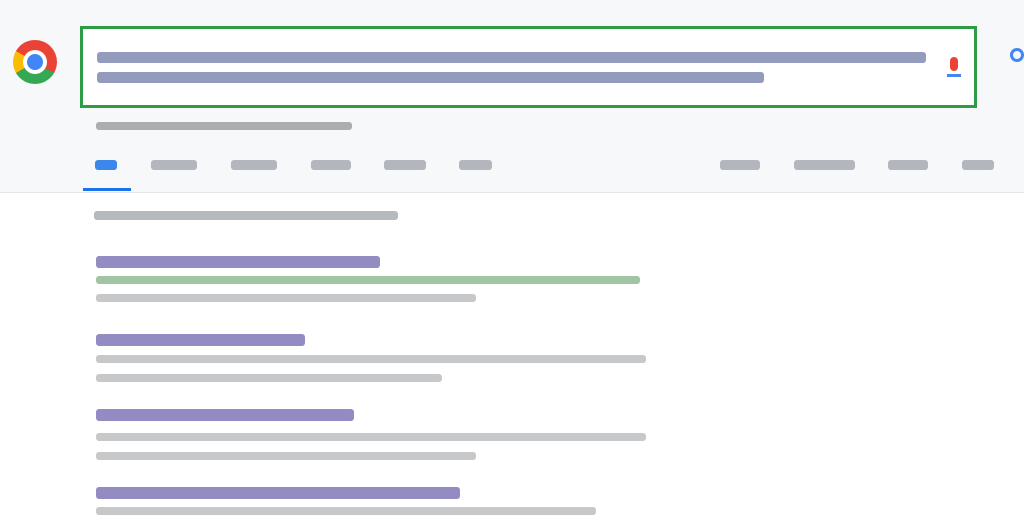  Describe the element at coordinates (106, 165) in the screenshot. I see `tab-all` at that location.